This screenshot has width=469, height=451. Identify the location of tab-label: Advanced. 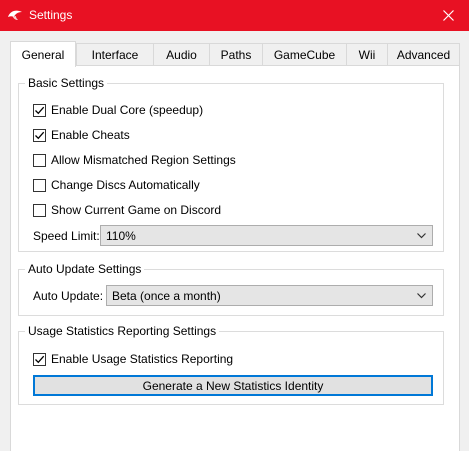
(423, 55).